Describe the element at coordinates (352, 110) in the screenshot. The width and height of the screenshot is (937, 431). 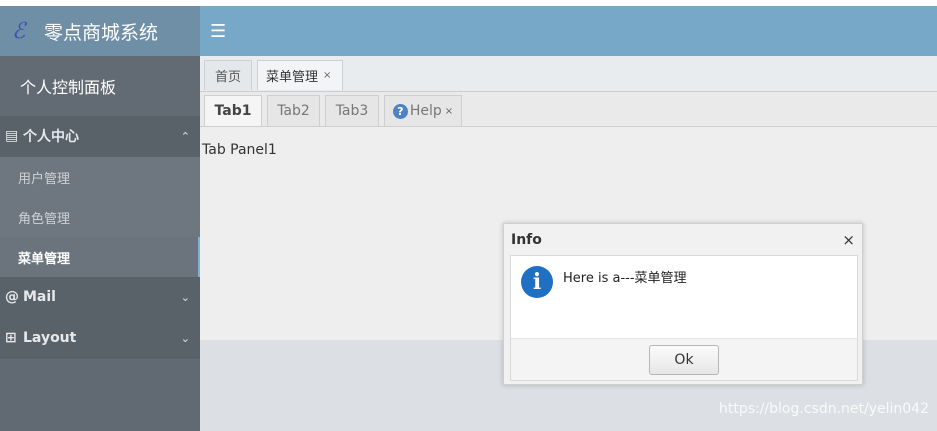
I see `tab-tab3: Tab3` at that location.